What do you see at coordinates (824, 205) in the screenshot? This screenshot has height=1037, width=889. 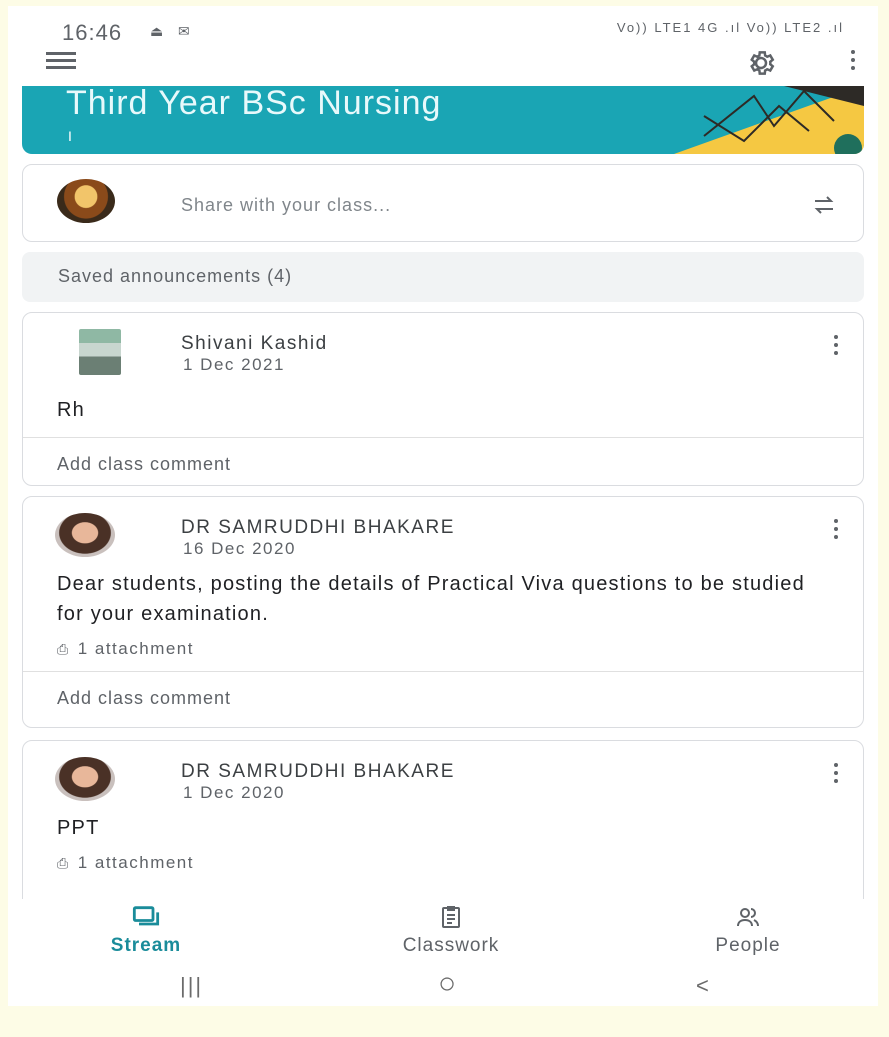 I see `repost-icon` at bounding box center [824, 205].